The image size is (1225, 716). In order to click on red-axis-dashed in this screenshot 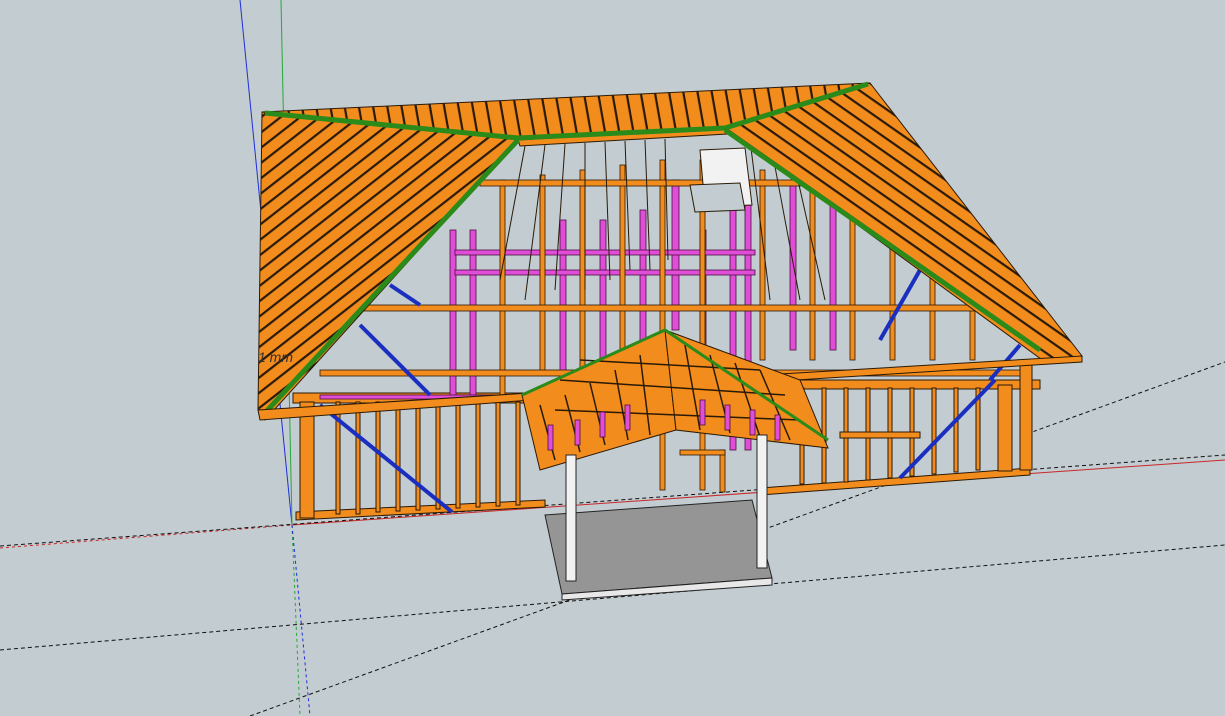, I will do `click(146, 536)`.